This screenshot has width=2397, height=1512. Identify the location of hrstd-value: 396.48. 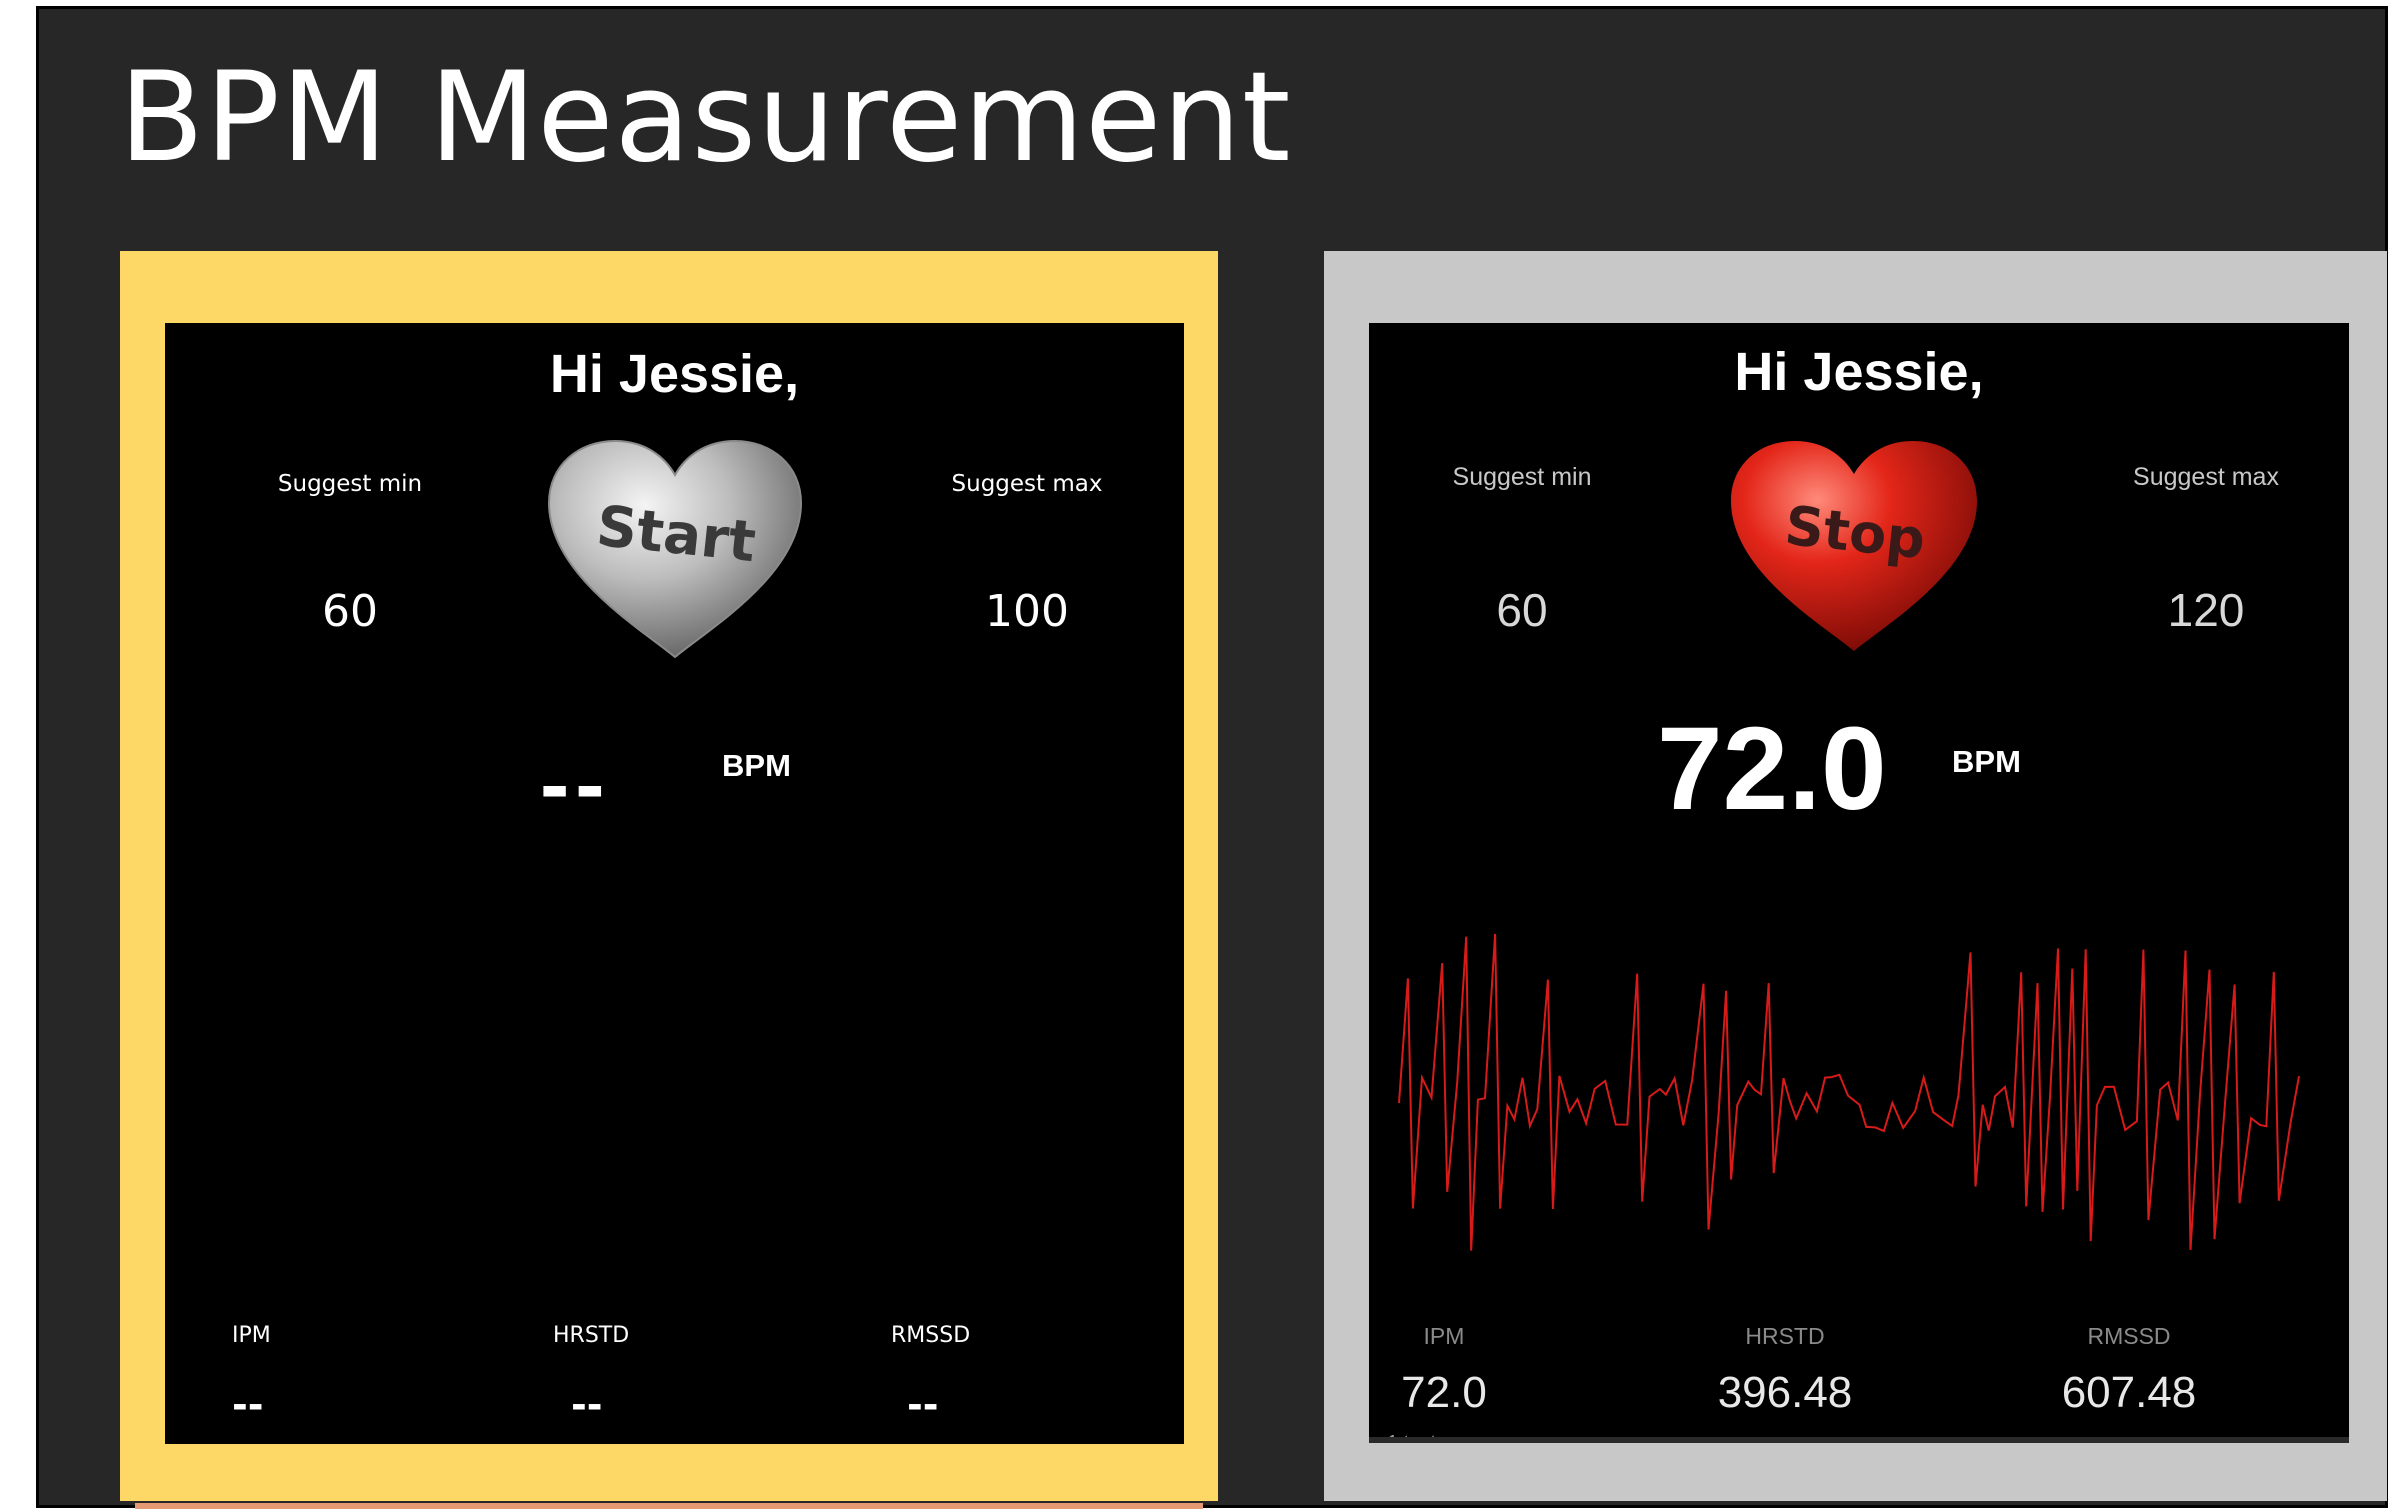
(1785, 1392).